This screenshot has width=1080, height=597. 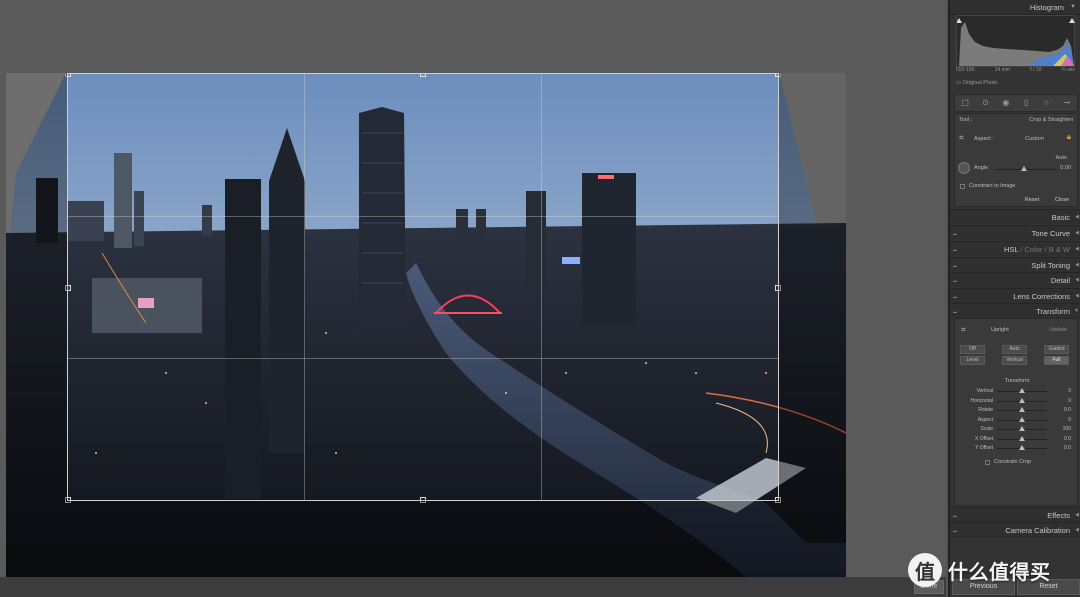 I want to click on crop-handle-top, so click(x=423, y=75).